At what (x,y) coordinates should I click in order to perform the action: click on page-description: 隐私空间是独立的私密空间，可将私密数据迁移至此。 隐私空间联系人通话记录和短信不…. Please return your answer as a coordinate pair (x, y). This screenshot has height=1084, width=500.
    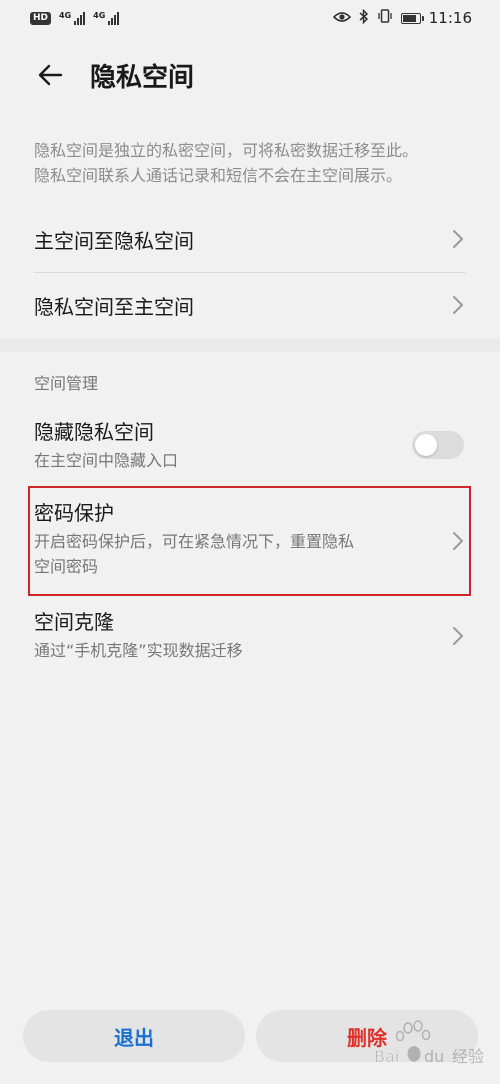
    Looking at the image, I should click on (254, 163).